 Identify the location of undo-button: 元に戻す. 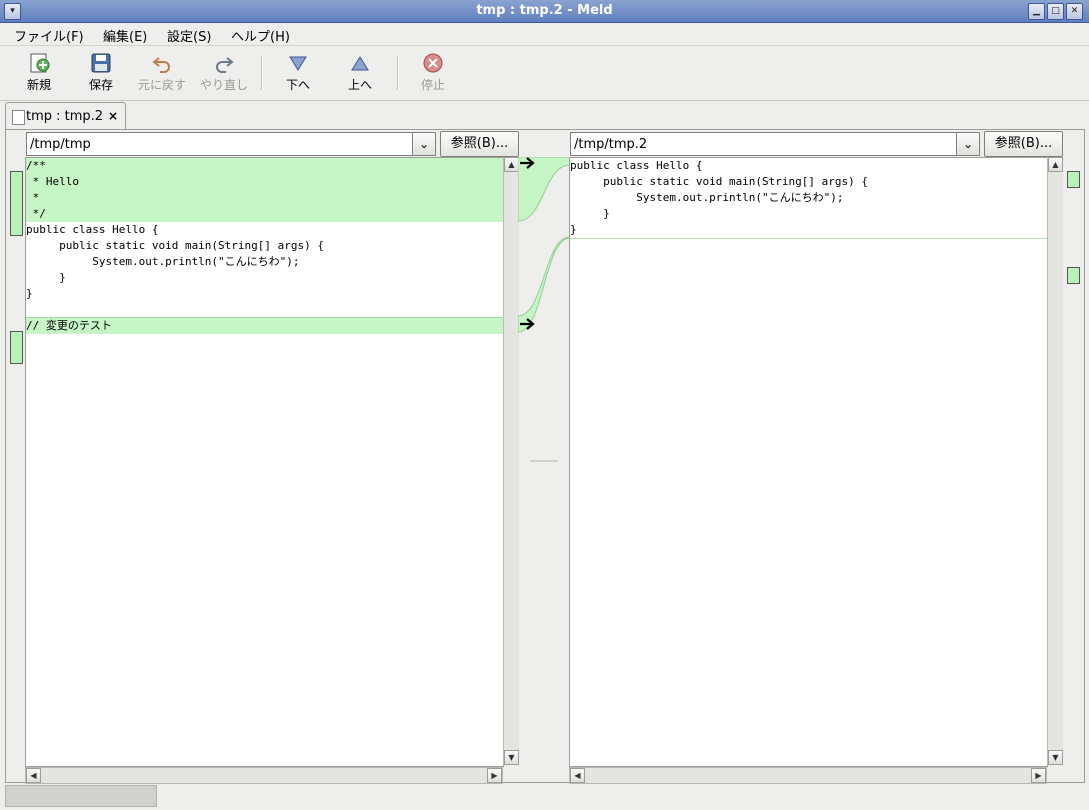
(162, 72).